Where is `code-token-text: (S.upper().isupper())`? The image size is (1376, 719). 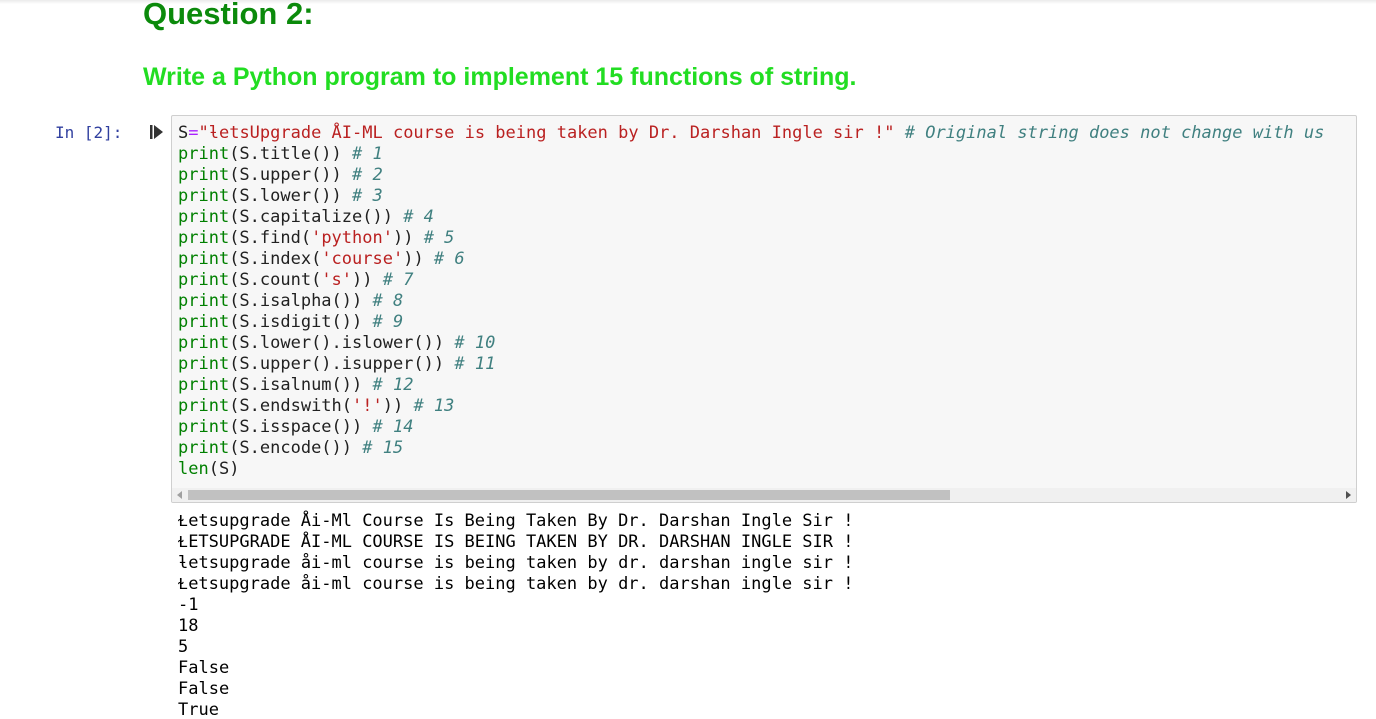
code-token-text: (S.upper().isupper()) is located at coordinates (342, 364).